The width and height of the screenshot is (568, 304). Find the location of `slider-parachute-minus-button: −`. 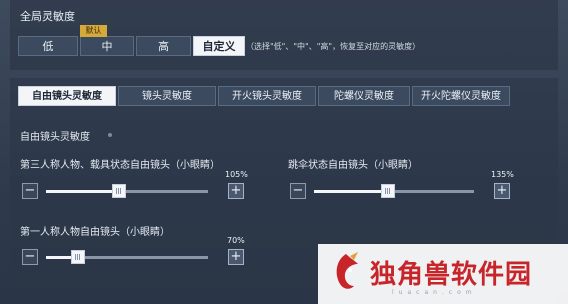

slider-parachute-minus-button: − is located at coordinates (298, 191).